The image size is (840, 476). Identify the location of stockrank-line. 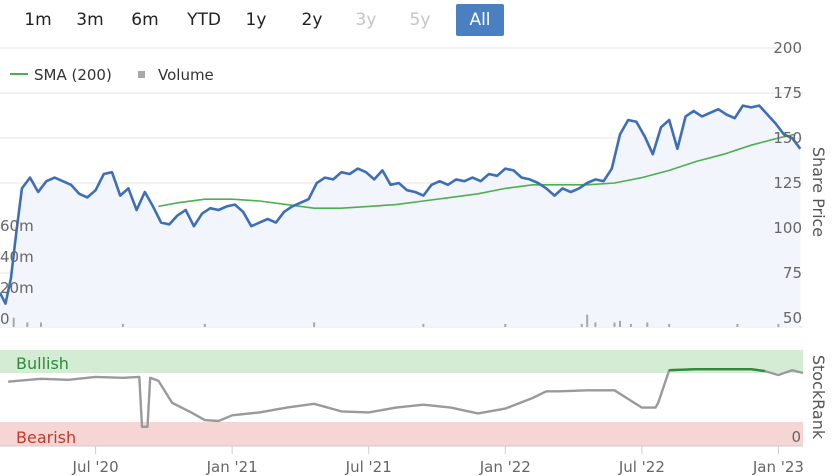
(406, 398).